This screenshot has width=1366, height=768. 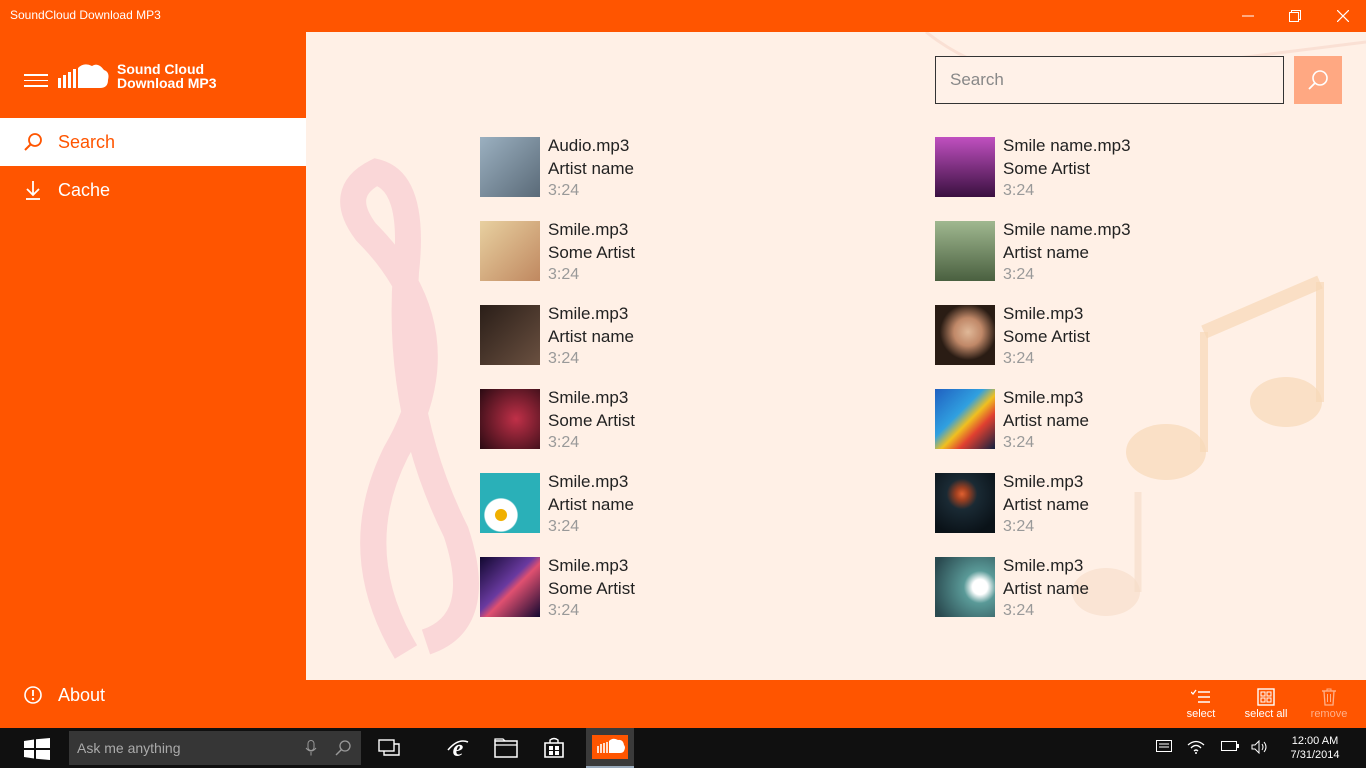 I want to click on close-button, so click(x=1343, y=16).